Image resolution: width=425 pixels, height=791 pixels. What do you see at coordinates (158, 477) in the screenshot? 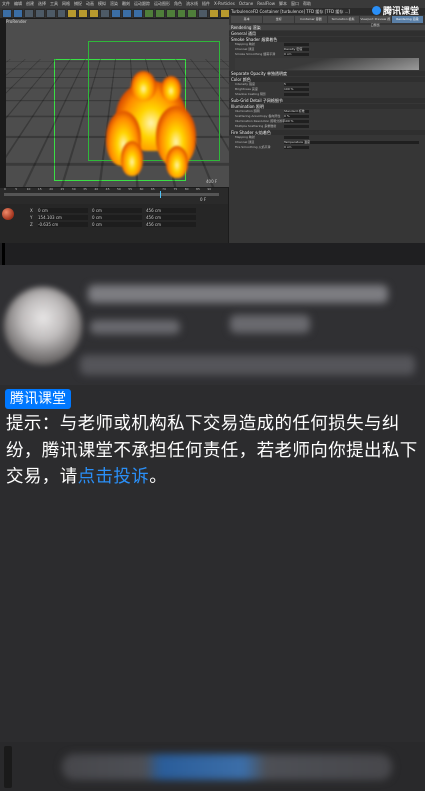
I see `notice-end: 。` at bounding box center [158, 477].